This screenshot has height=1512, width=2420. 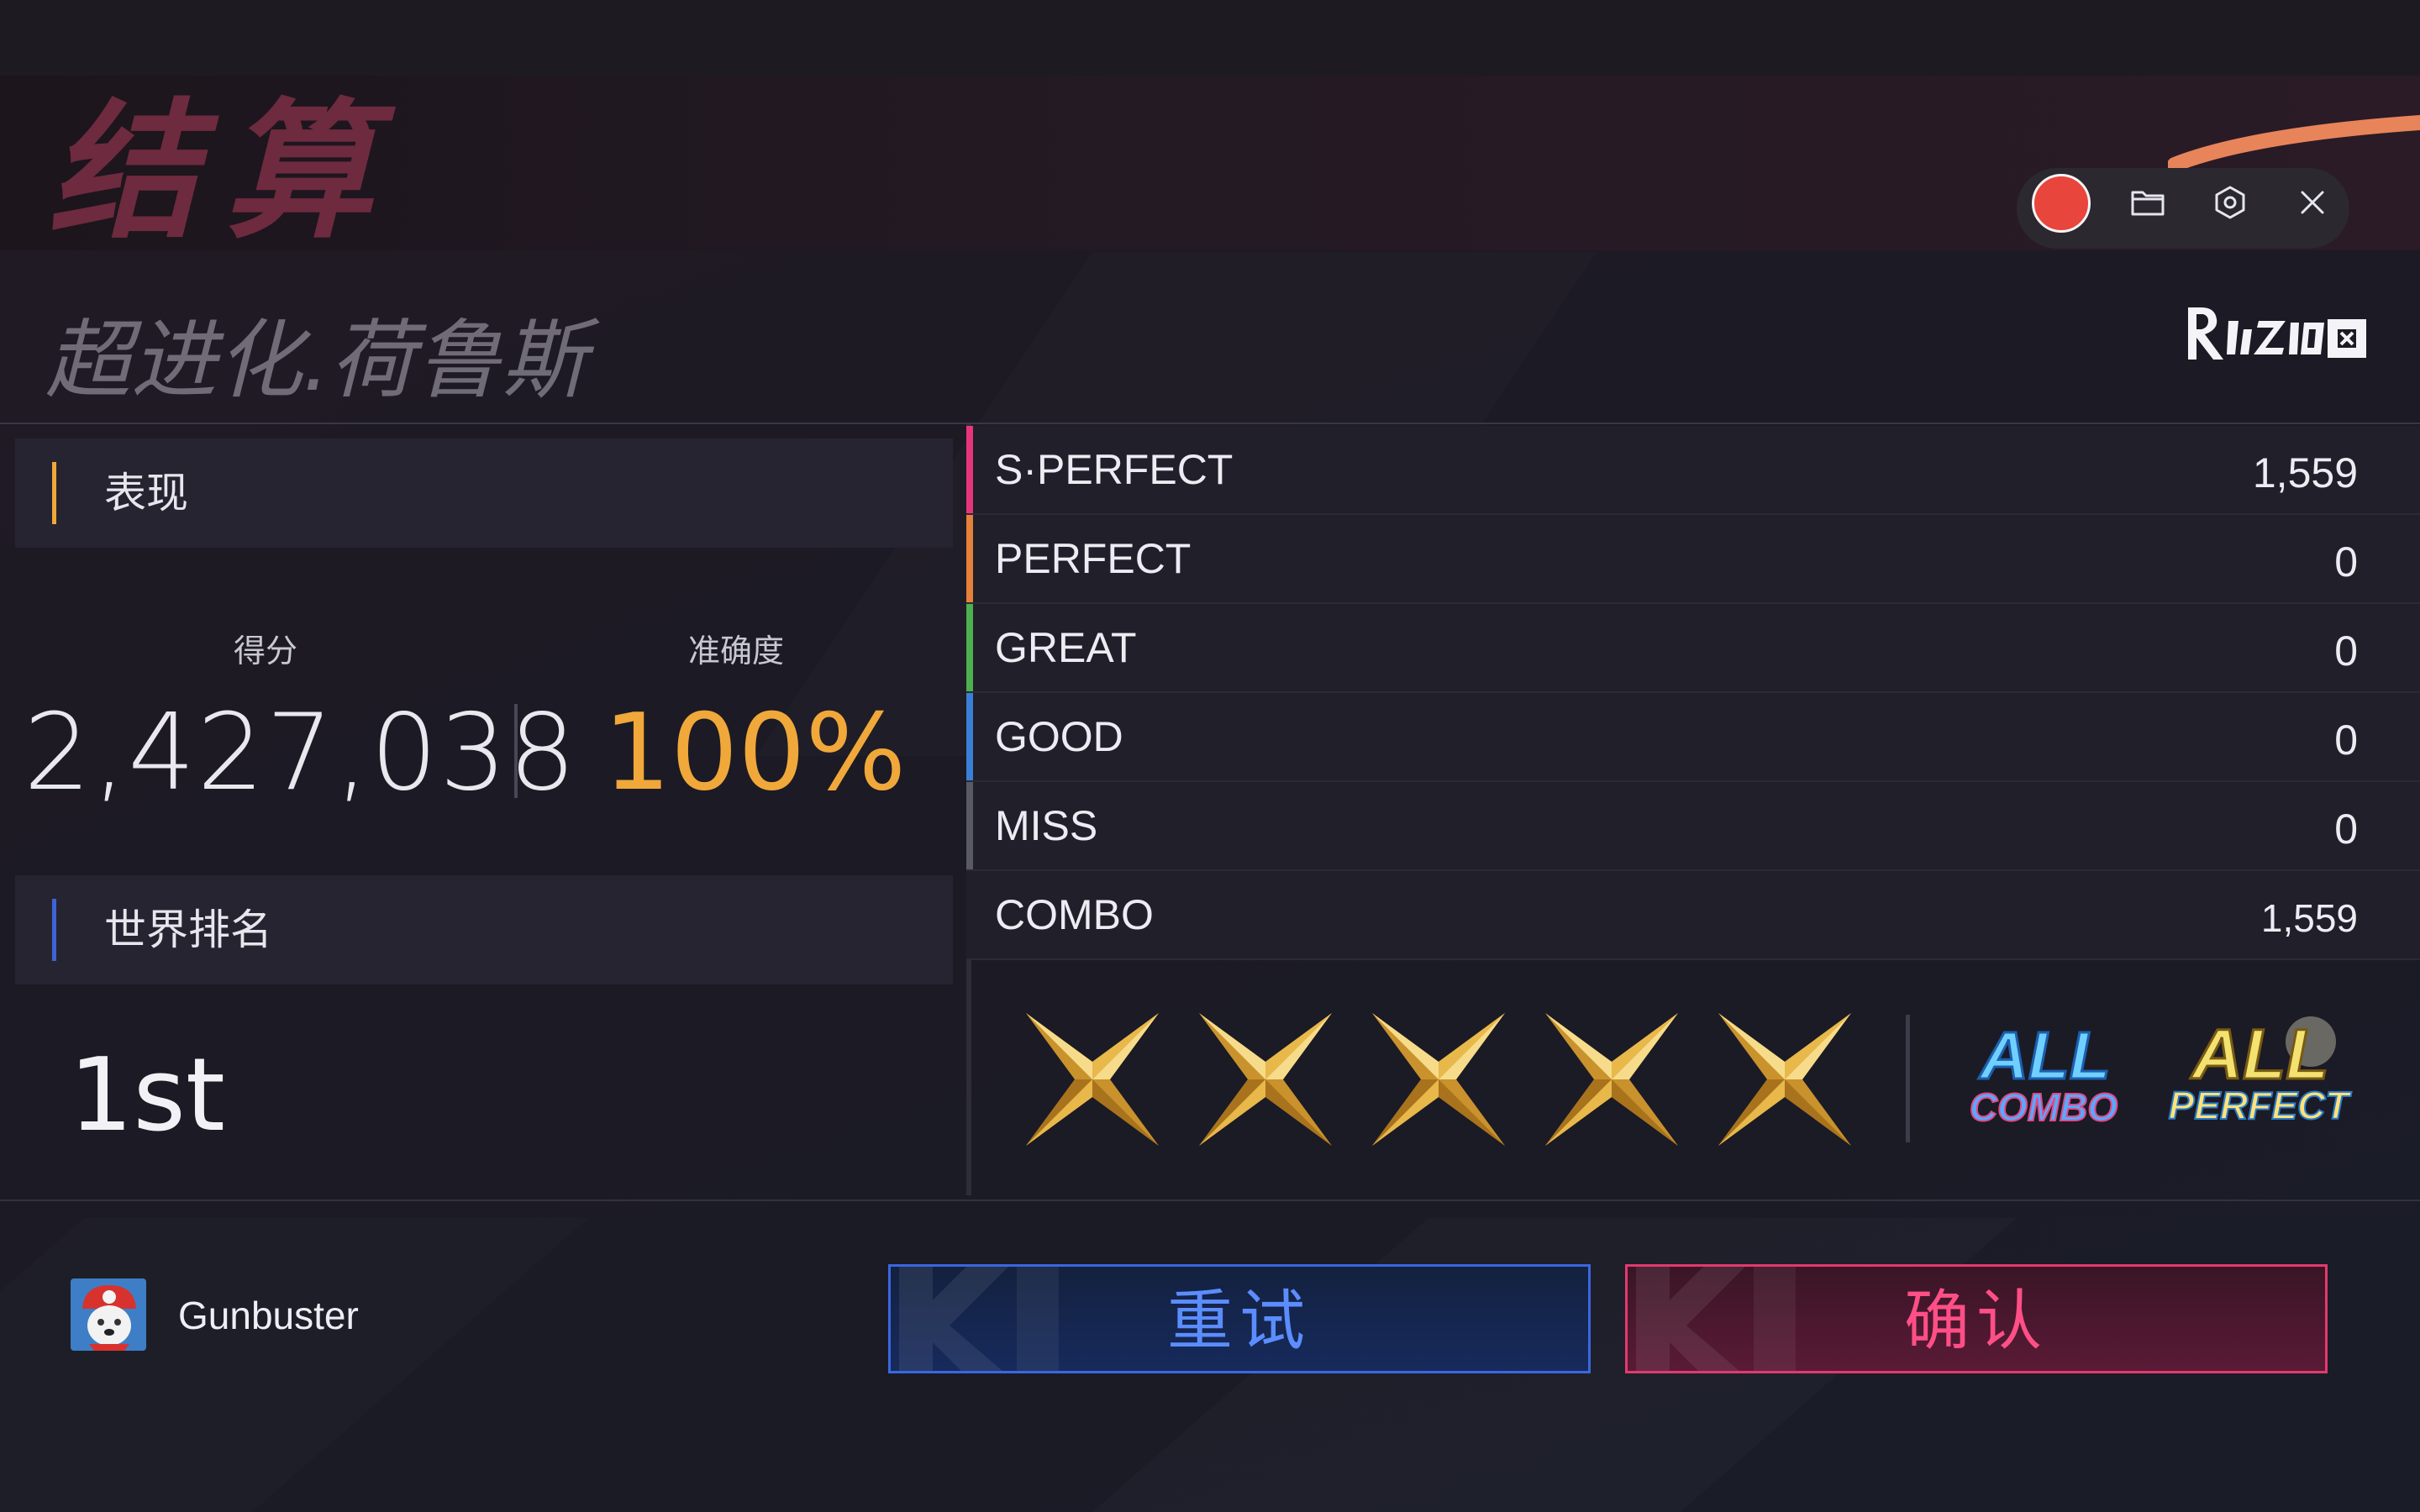 What do you see at coordinates (265, 651) in the screenshot?
I see `score-label: 得分` at bounding box center [265, 651].